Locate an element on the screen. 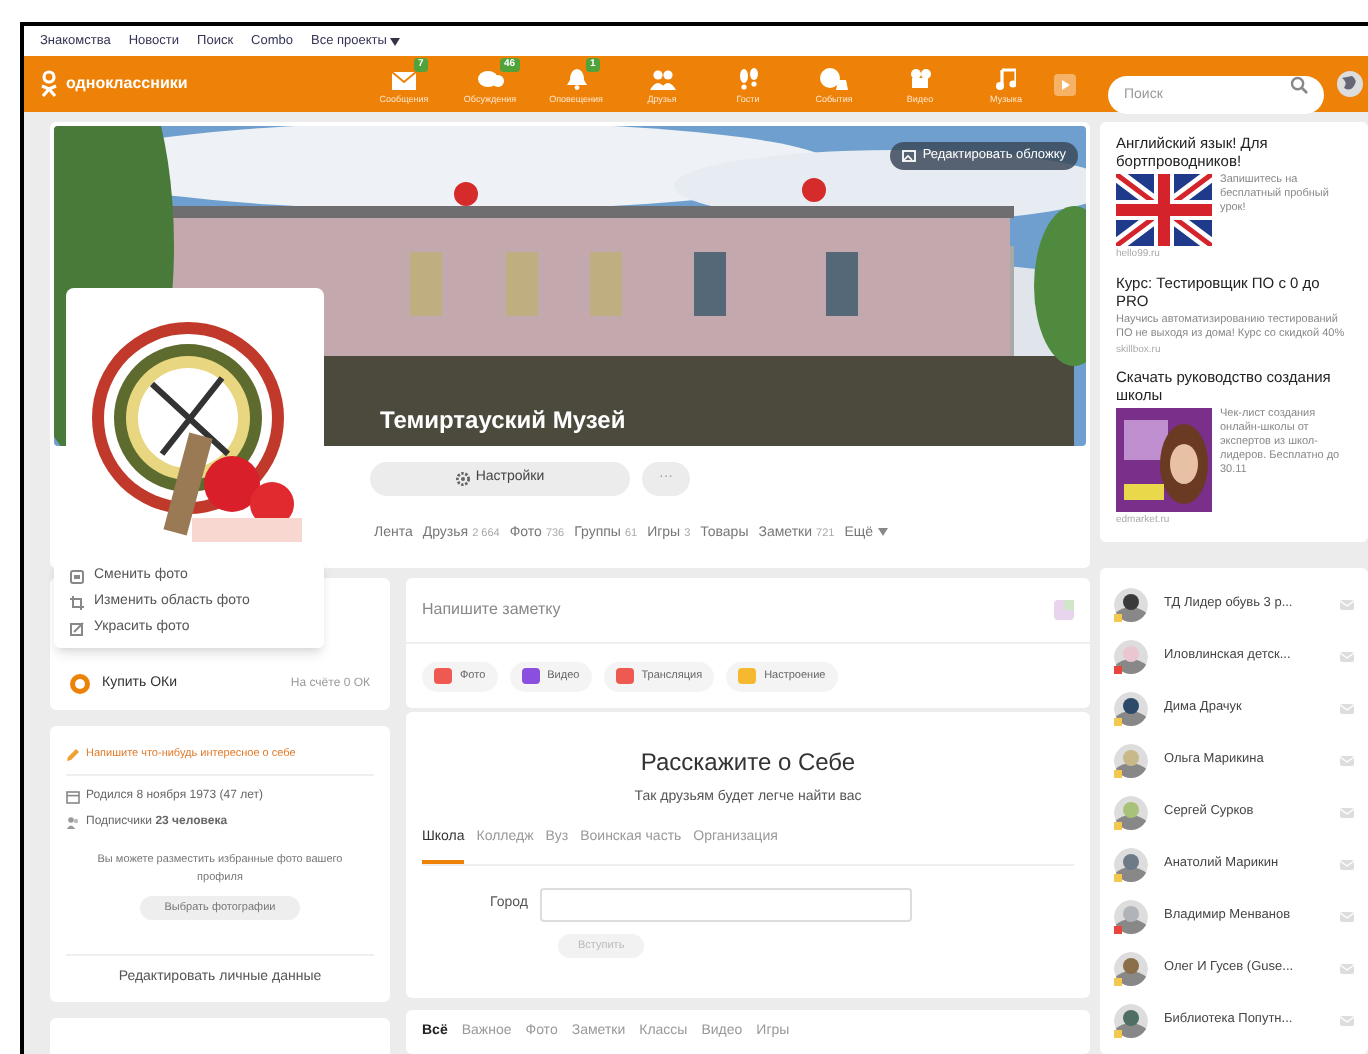 This screenshot has height=1054, width=1368. envelope-icon is located at coordinates (404, 81).